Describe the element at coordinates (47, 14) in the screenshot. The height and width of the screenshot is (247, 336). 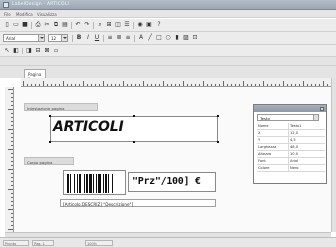
I see `menu-visualizza: Visualizza` at that location.